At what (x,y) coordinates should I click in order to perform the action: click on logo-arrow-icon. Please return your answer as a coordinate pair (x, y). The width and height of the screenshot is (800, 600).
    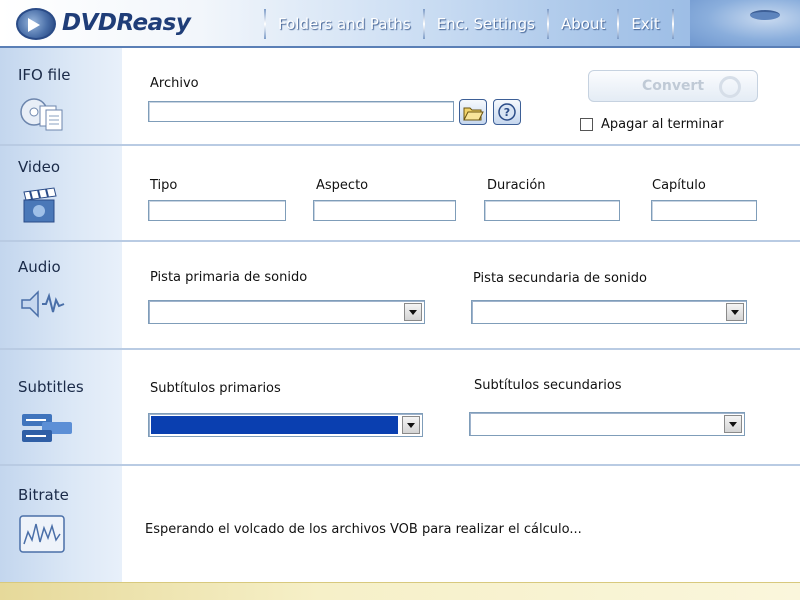
    Looking at the image, I should click on (36, 24).